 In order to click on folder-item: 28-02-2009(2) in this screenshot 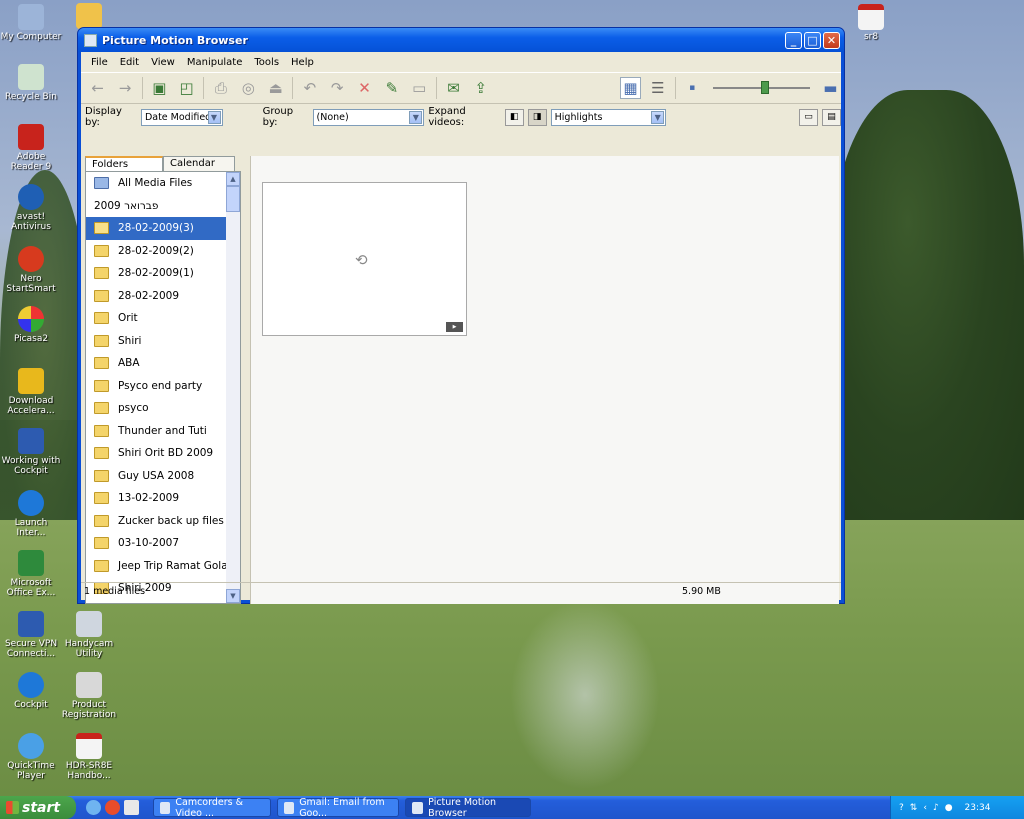, I will do `click(163, 251)`.